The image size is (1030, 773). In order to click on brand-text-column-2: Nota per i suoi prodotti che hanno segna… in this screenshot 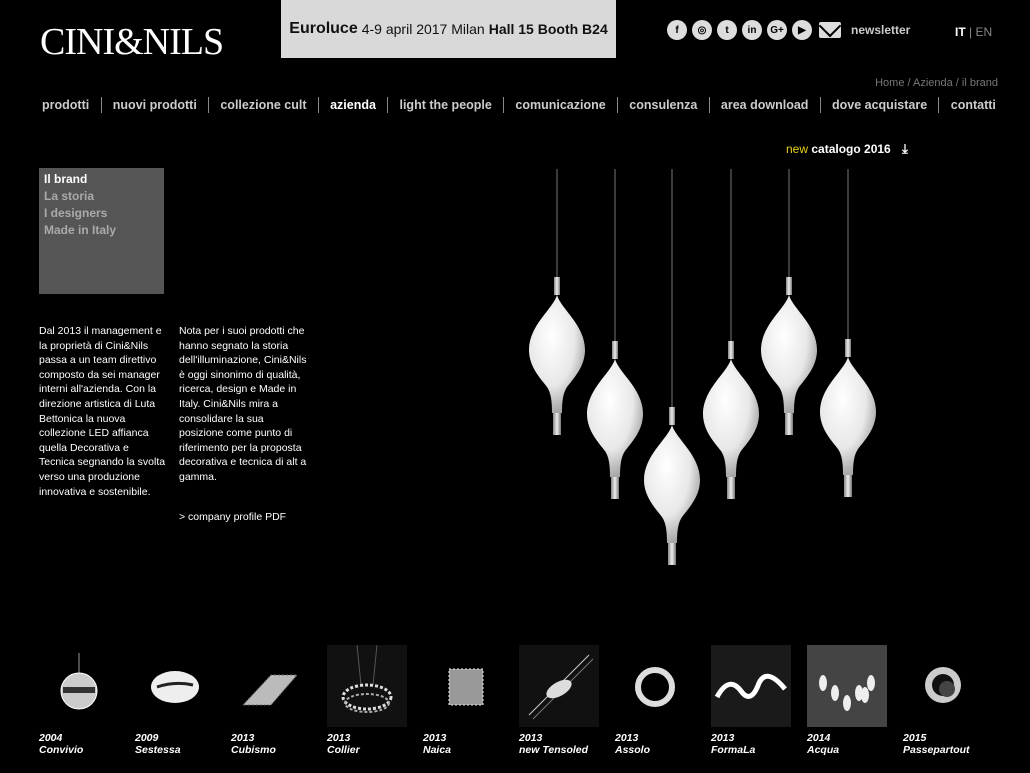, I will do `click(243, 404)`.